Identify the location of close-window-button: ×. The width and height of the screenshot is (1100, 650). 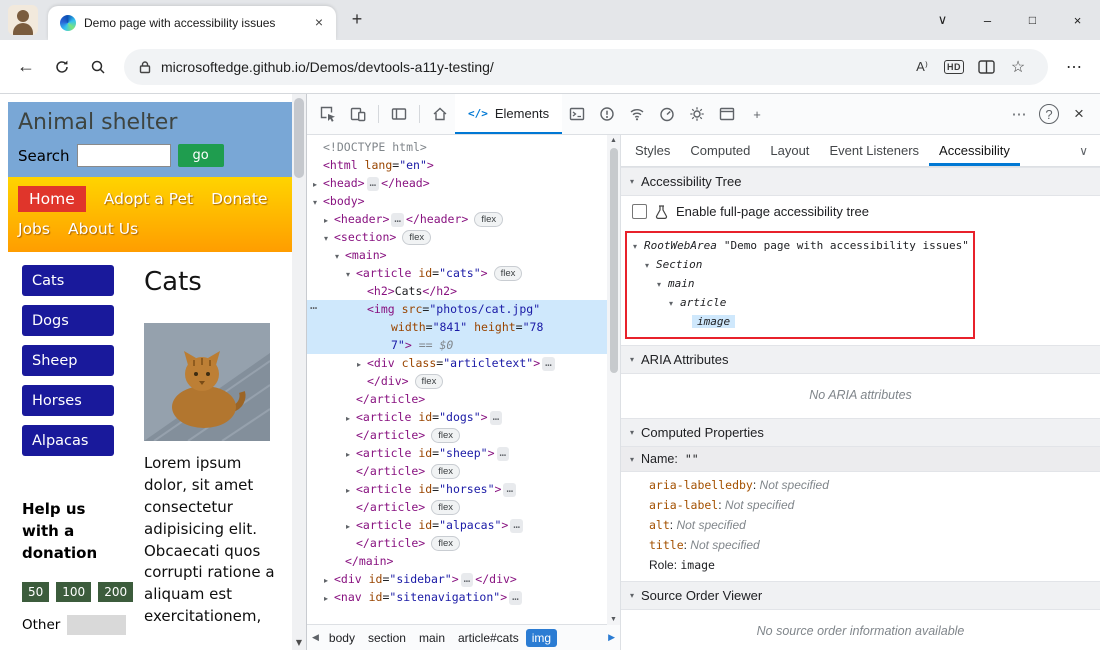
(1077, 20).